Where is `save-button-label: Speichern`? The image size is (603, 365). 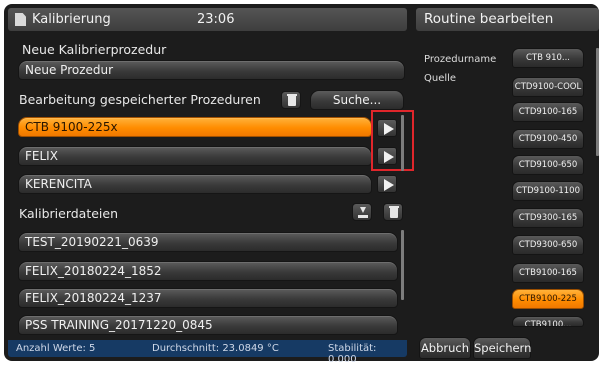
save-button-label: Speichern is located at coordinates (503, 348).